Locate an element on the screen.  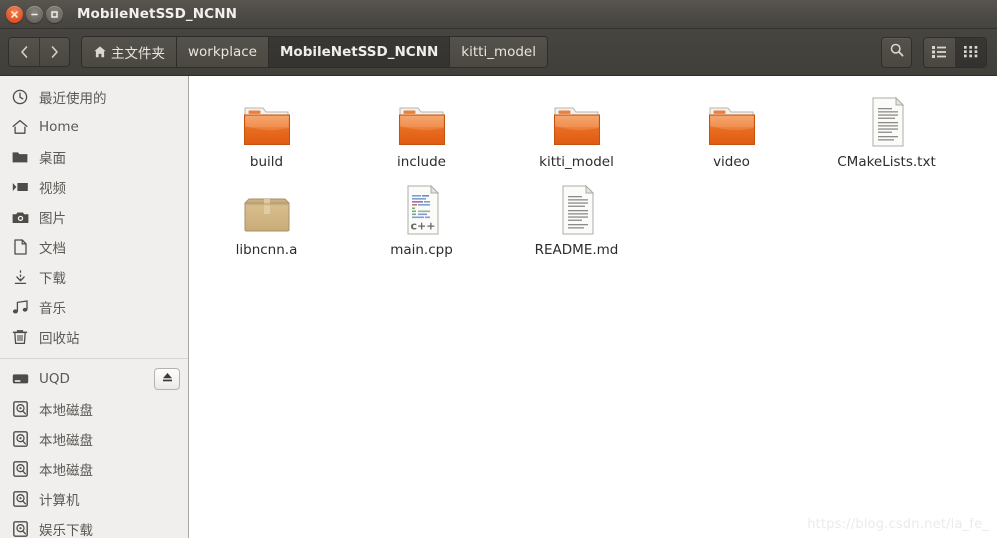
file-item-kitti-model: kitti_model is located at coordinates (576, 131).